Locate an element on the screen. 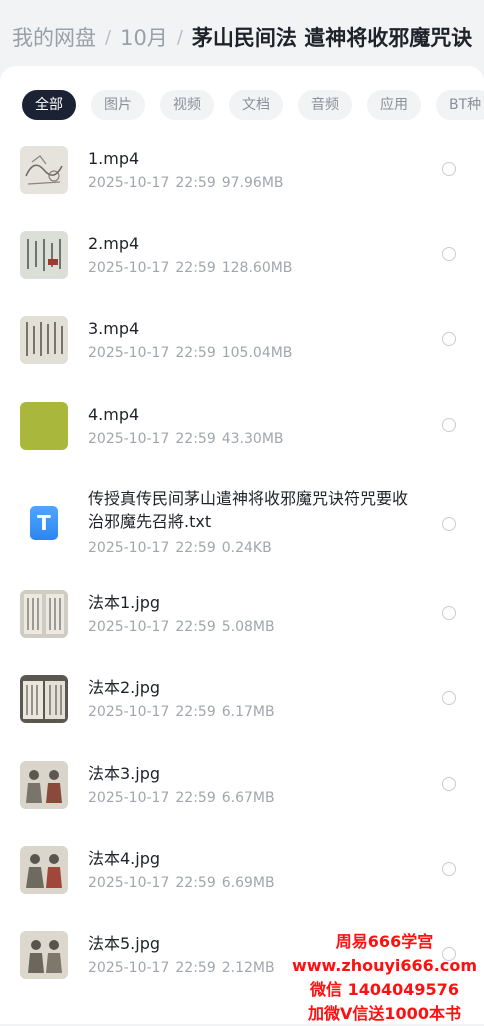 This screenshot has width=484, height=1026. breadcrumb: 我的网盘 / 10月 / 茅山民间法 遣神将收邪魔咒诀 is located at coordinates (248, 38).